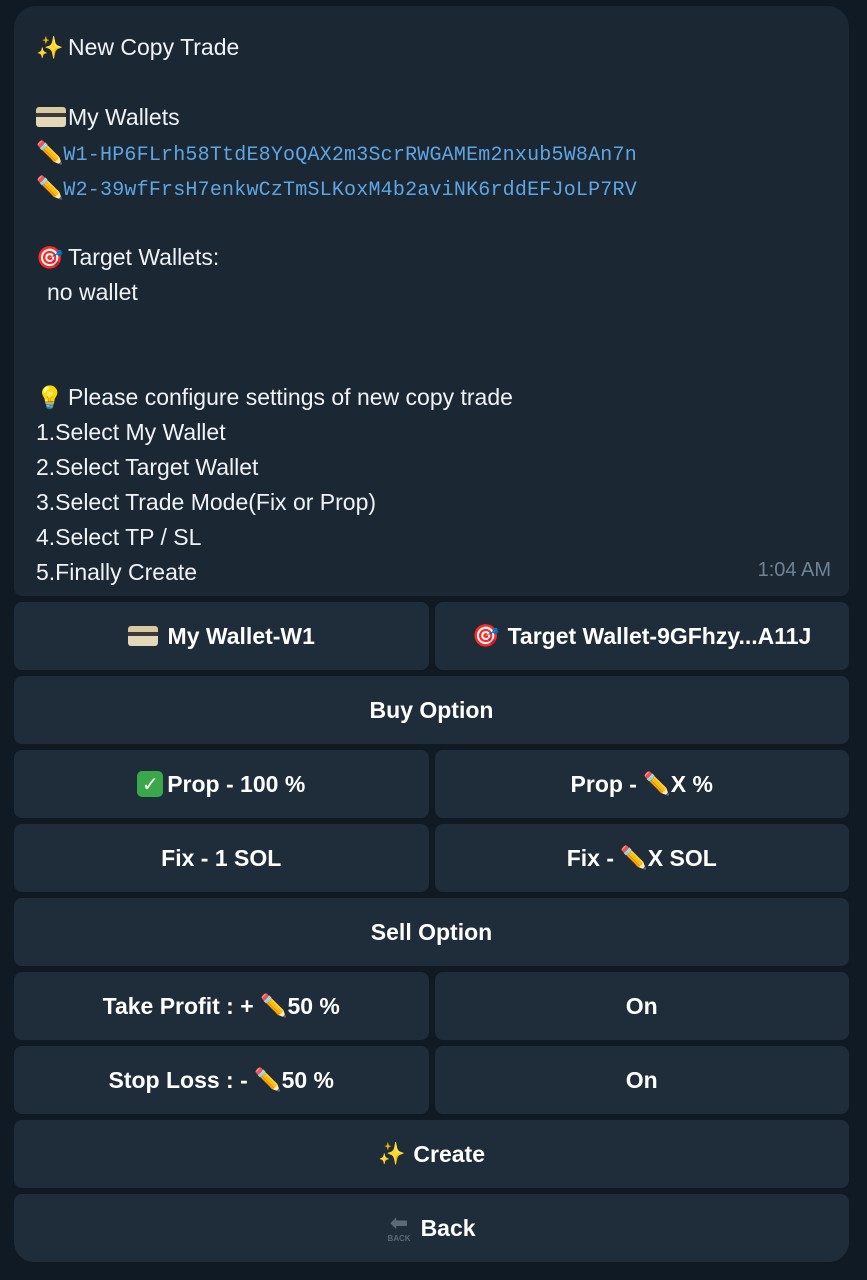 This screenshot has height=1280, width=867. I want to click on prop-x-prefix: Prop -, so click(607, 783).